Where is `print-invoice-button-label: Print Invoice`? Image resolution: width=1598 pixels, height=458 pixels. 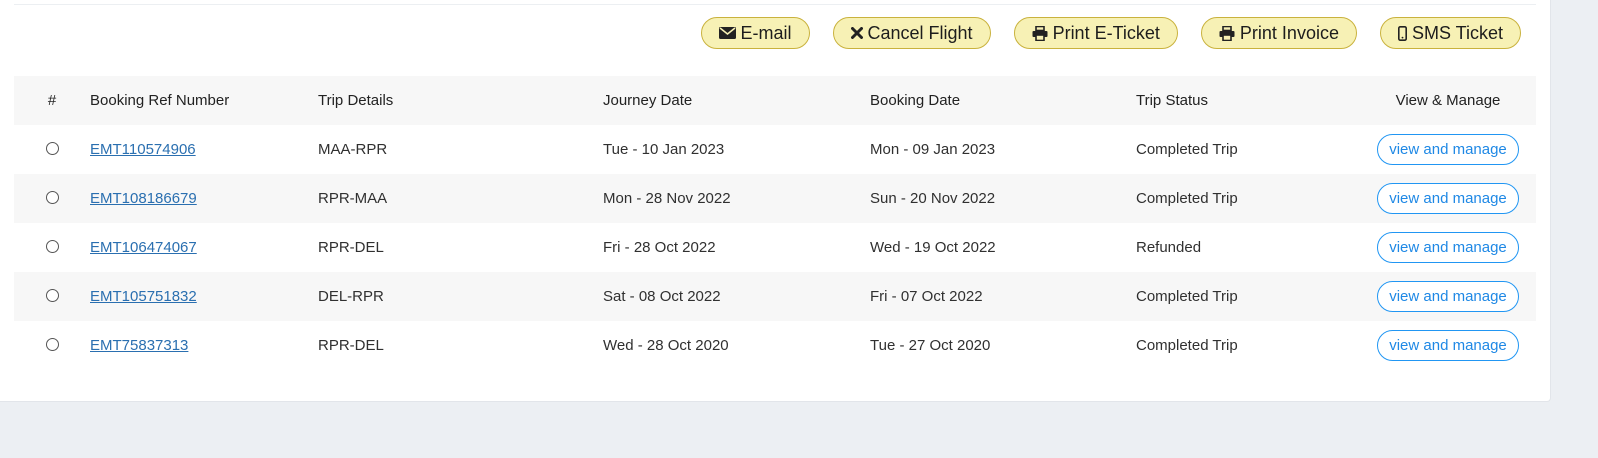 print-invoice-button-label: Print Invoice is located at coordinates (1289, 32).